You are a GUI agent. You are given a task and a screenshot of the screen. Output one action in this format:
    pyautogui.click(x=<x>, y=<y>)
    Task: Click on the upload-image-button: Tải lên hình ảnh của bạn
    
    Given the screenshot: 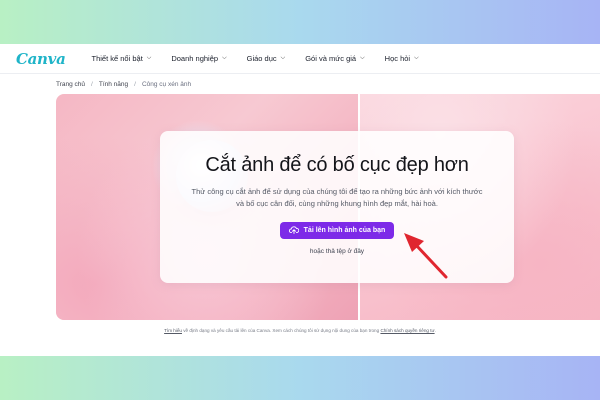 What is the action you would take?
    pyautogui.click(x=337, y=230)
    